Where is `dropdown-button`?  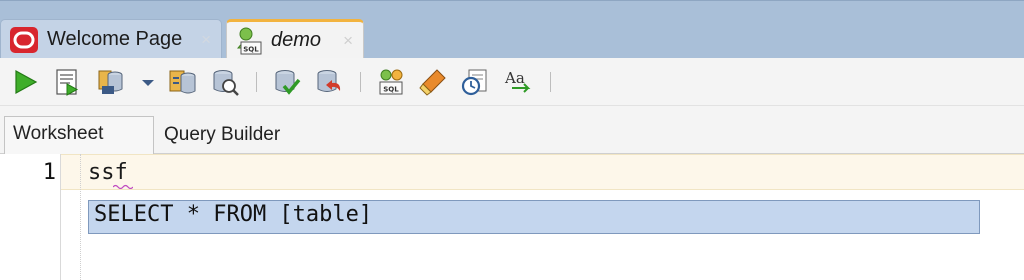 dropdown-button is located at coordinates (148, 82).